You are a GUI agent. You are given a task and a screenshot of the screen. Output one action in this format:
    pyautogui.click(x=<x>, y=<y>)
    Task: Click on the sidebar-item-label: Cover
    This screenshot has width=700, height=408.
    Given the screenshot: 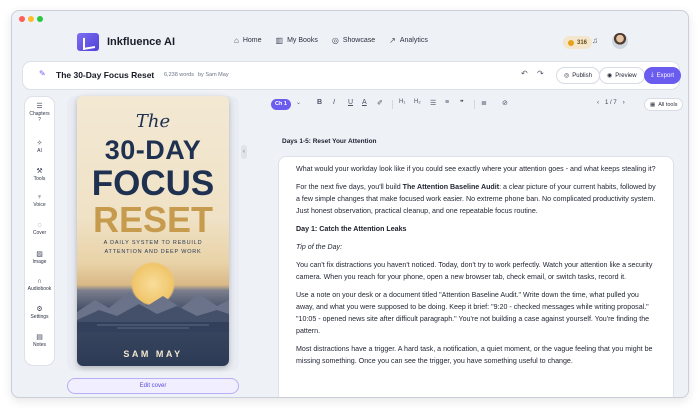 What is the action you would take?
    pyautogui.click(x=39, y=233)
    